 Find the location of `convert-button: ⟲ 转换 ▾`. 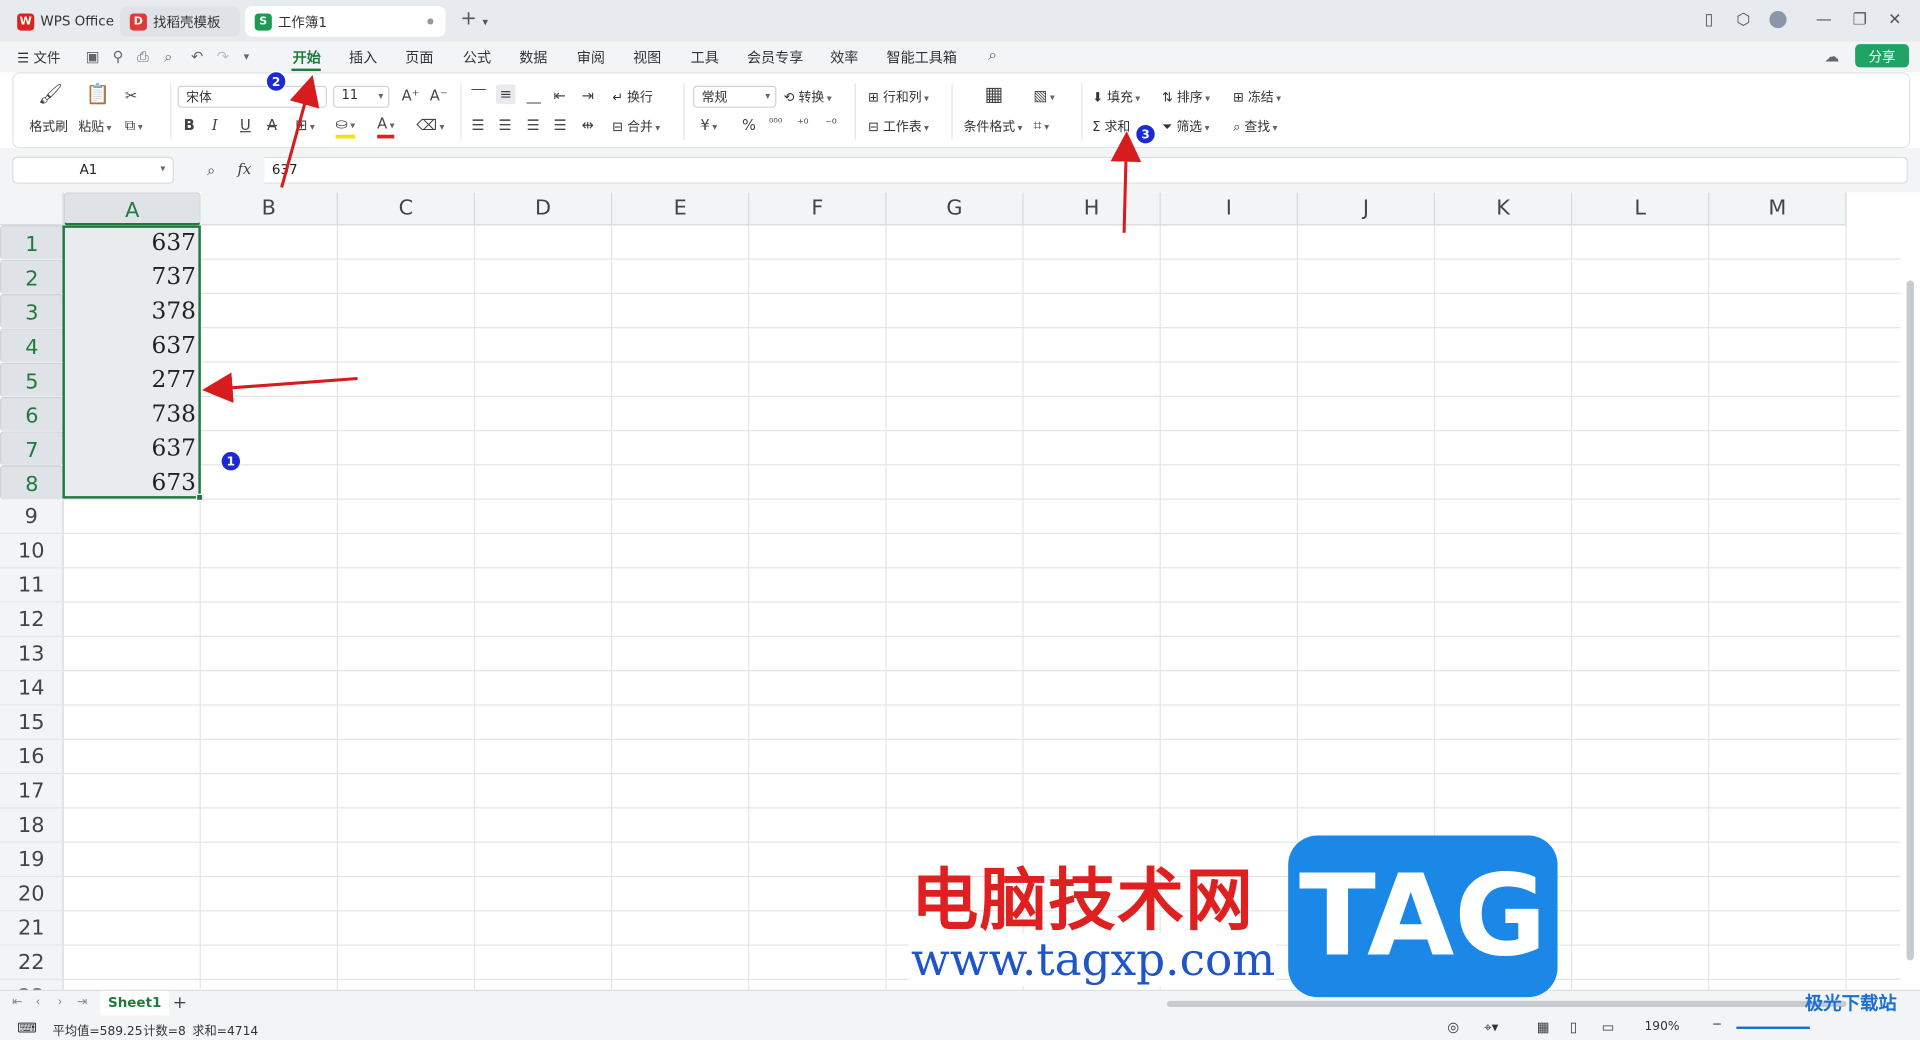

convert-button: ⟲ 转换 ▾ is located at coordinates (808, 97).